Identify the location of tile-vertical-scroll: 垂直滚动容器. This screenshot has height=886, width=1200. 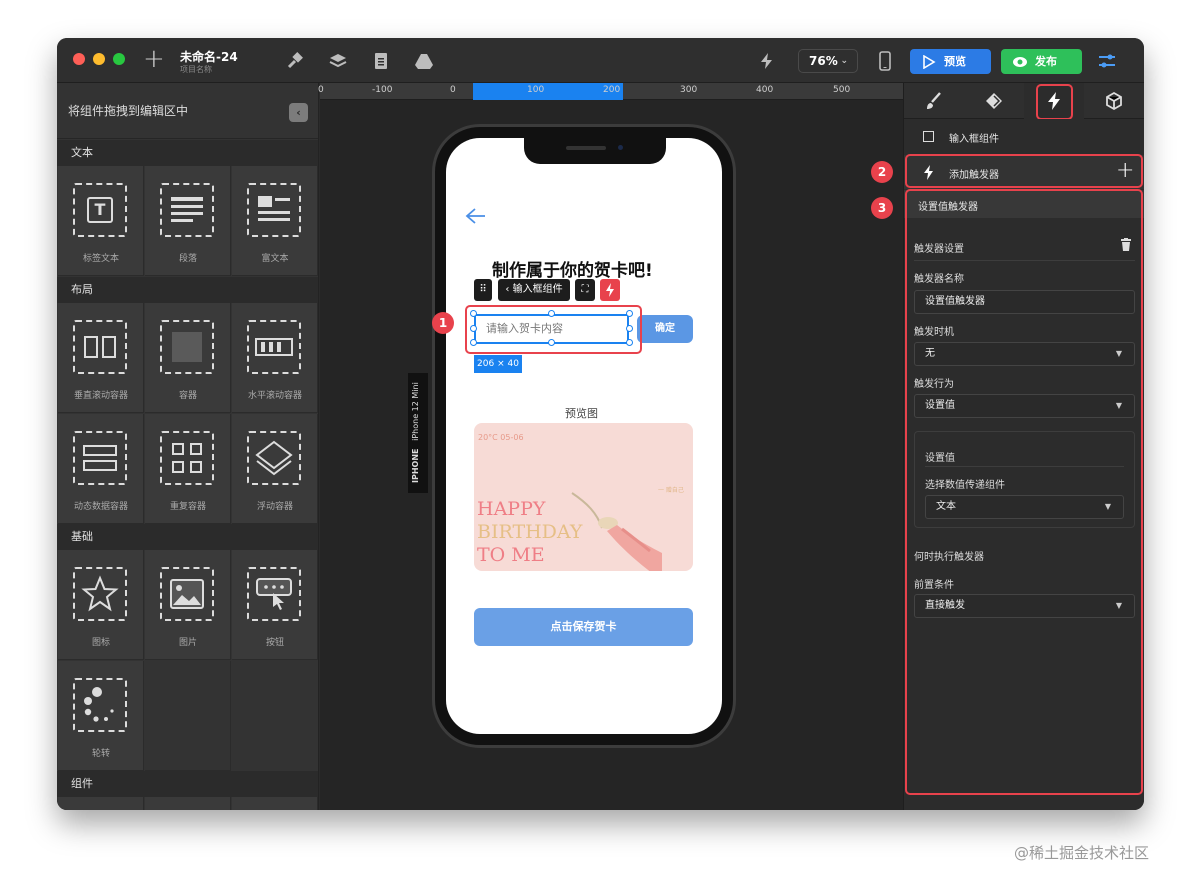
(101, 358).